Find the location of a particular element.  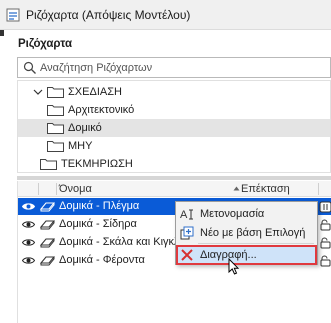

chevron-down-icon is located at coordinates (38, 92).